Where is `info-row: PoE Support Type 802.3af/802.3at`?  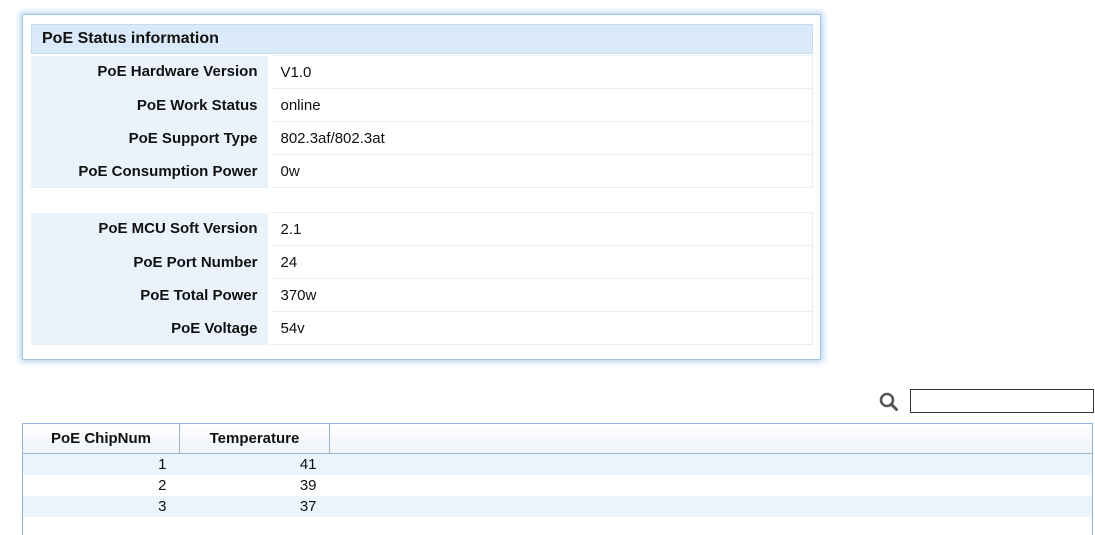
info-row: PoE Support Type 802.3af/802.3at is located at coordinates (422, 138).